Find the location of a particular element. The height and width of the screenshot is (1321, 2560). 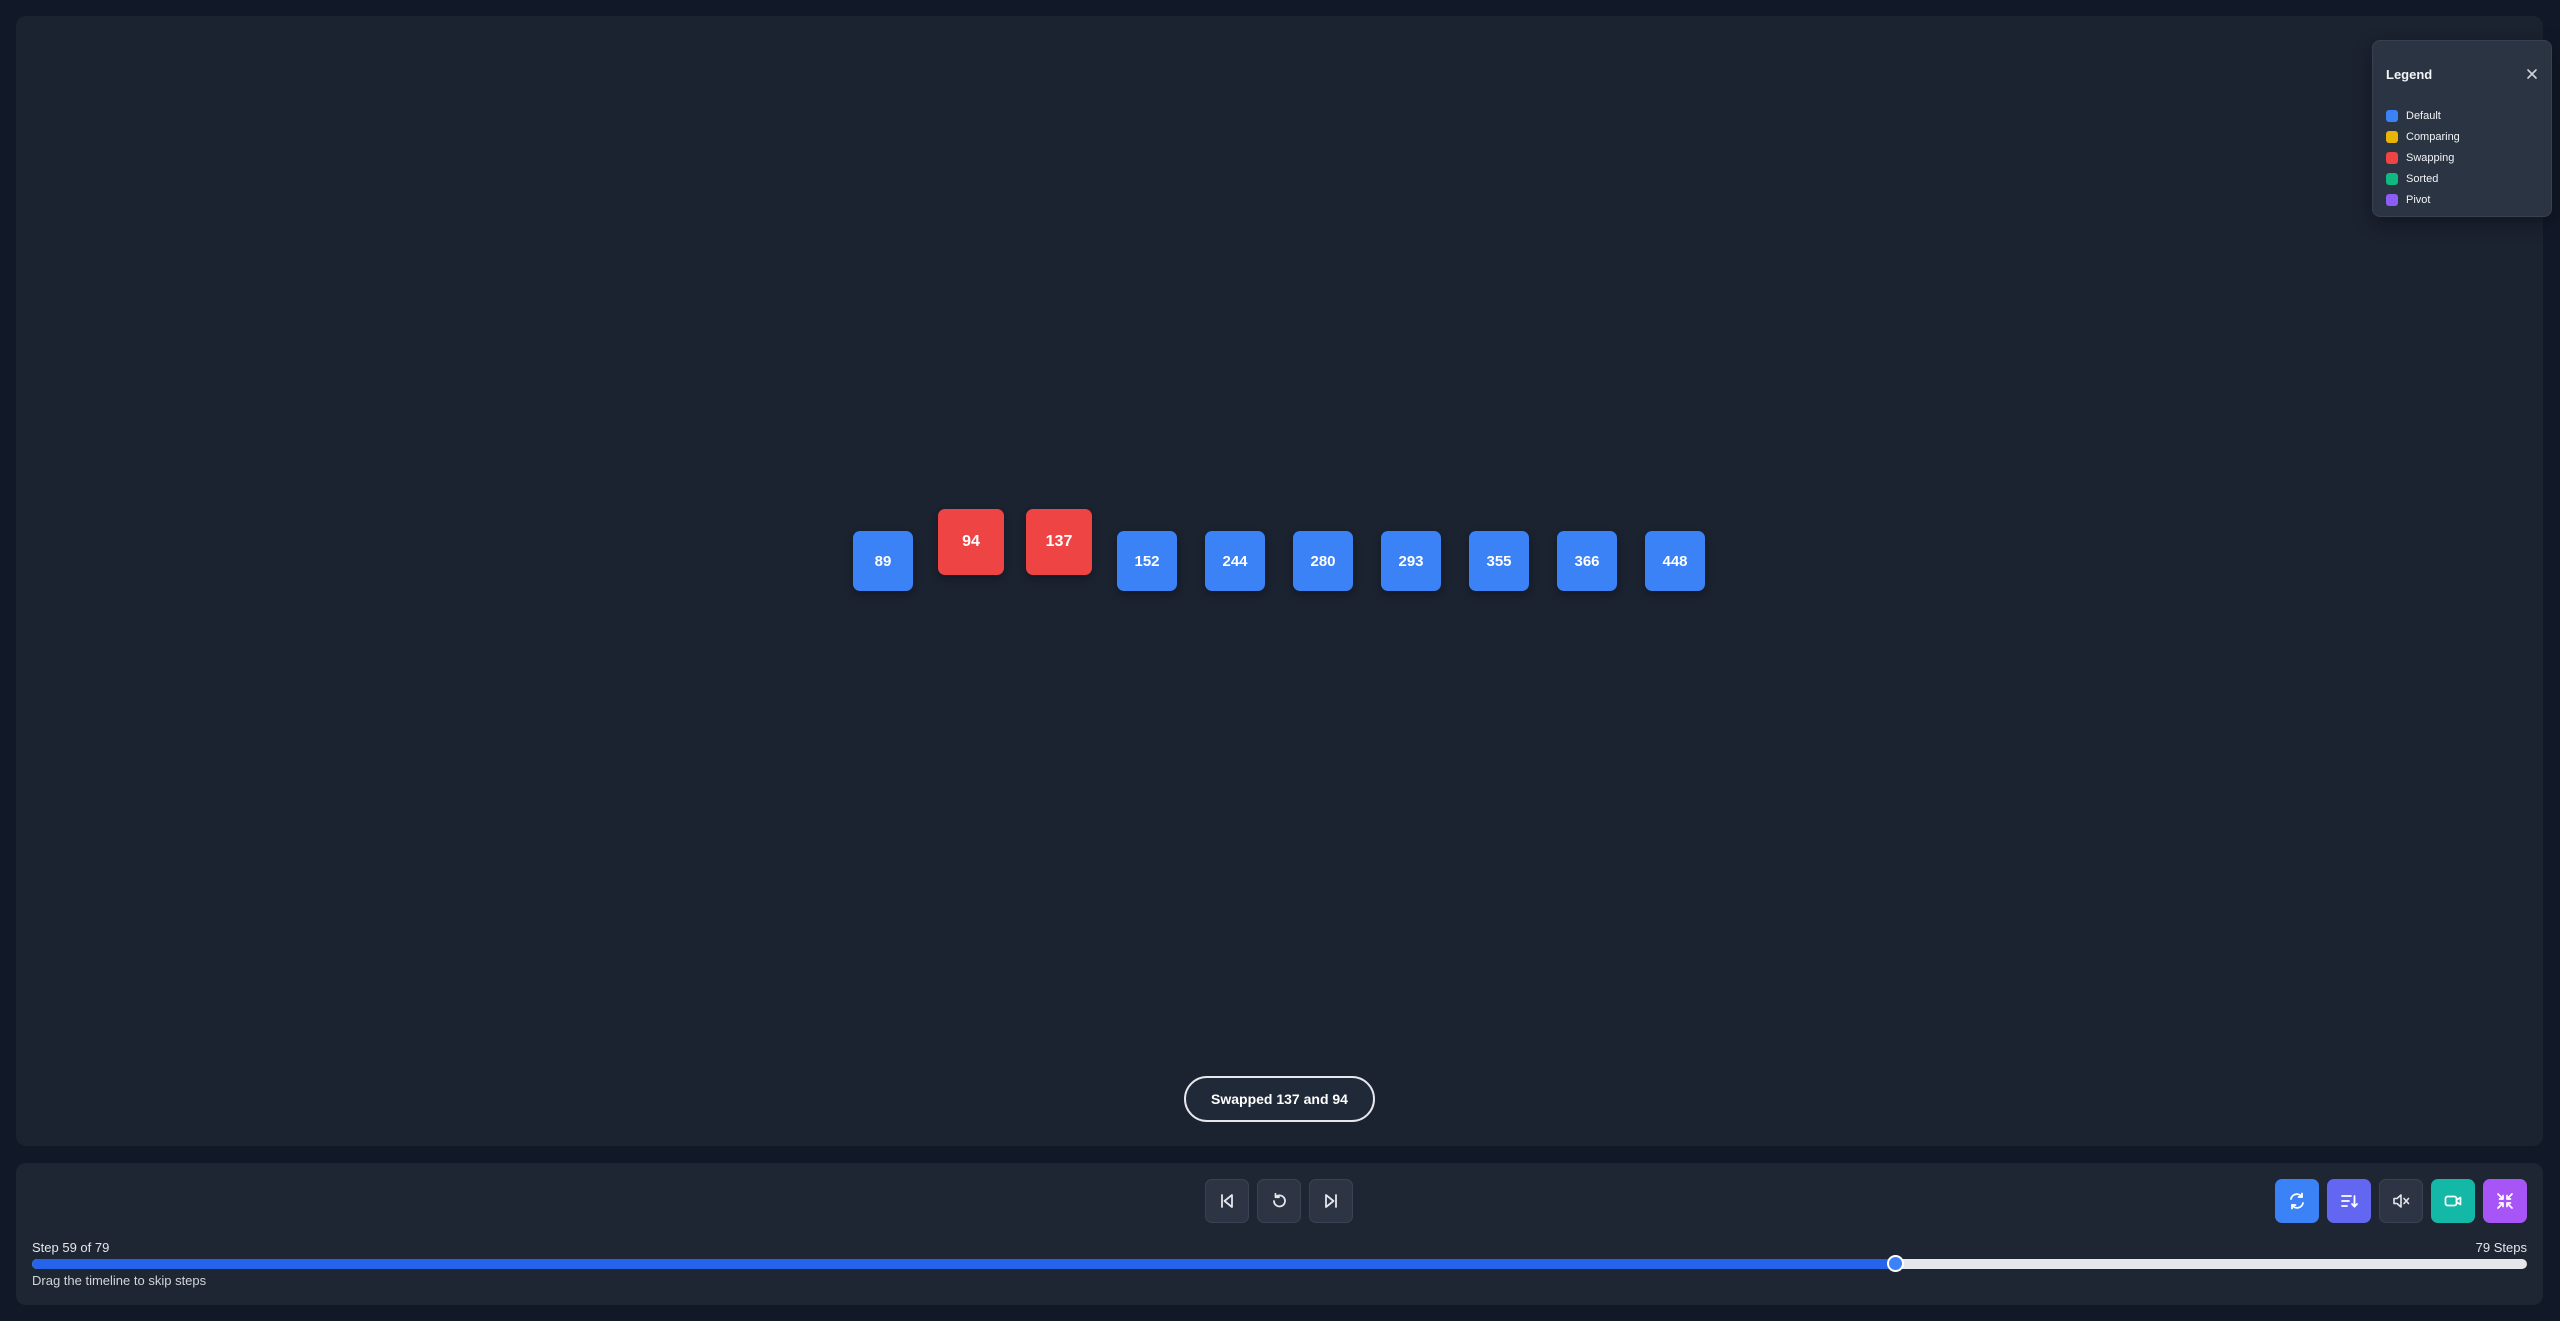

legend-label: Default is located at coordinates (2423, 115).